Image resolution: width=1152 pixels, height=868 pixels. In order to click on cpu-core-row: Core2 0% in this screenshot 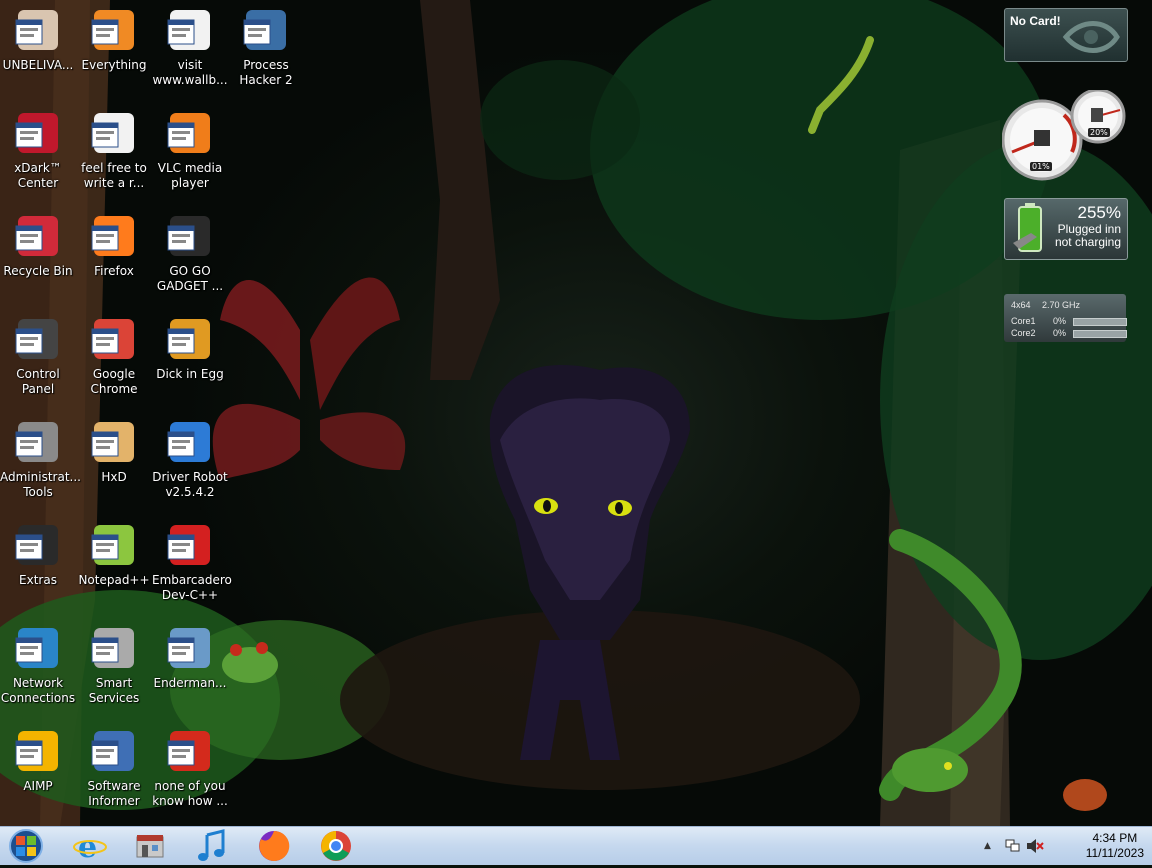, I will do `click(1069, 333)`.